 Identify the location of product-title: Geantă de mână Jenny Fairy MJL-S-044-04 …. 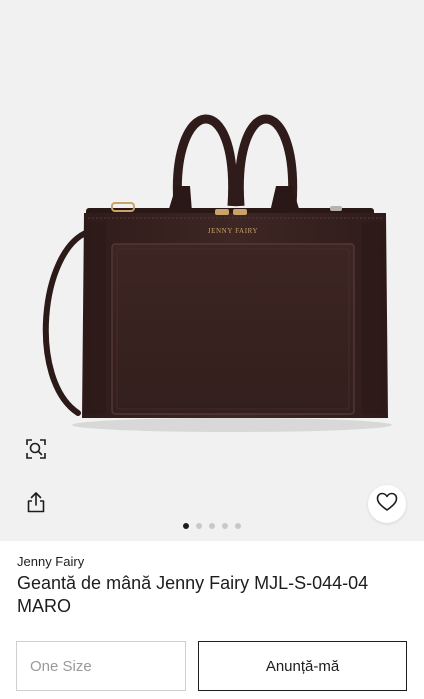
(193, 594).